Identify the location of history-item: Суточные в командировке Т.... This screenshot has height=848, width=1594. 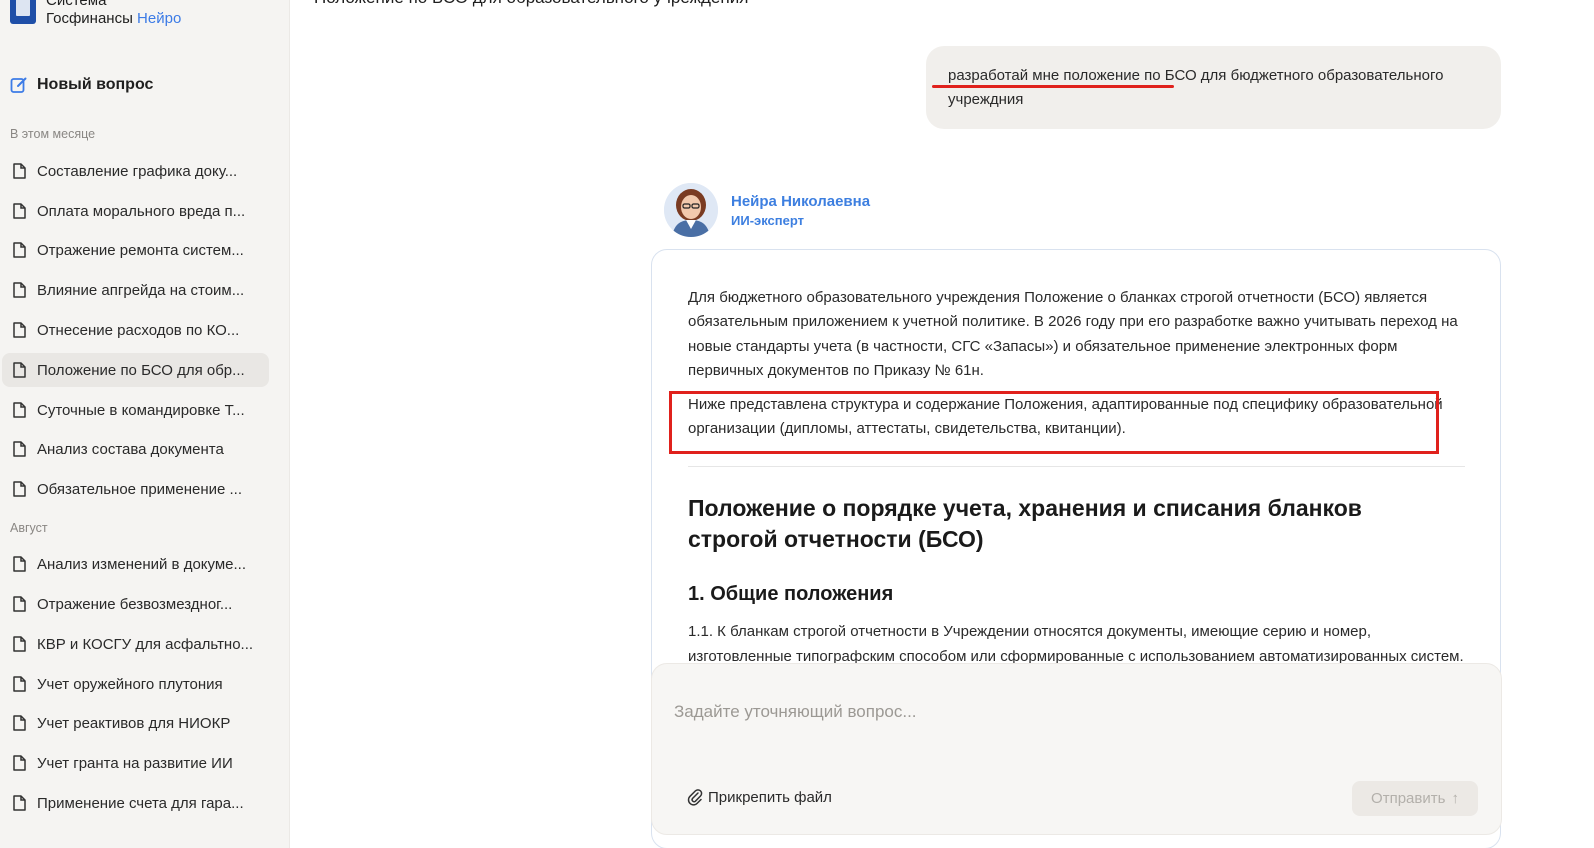
(135, 410).